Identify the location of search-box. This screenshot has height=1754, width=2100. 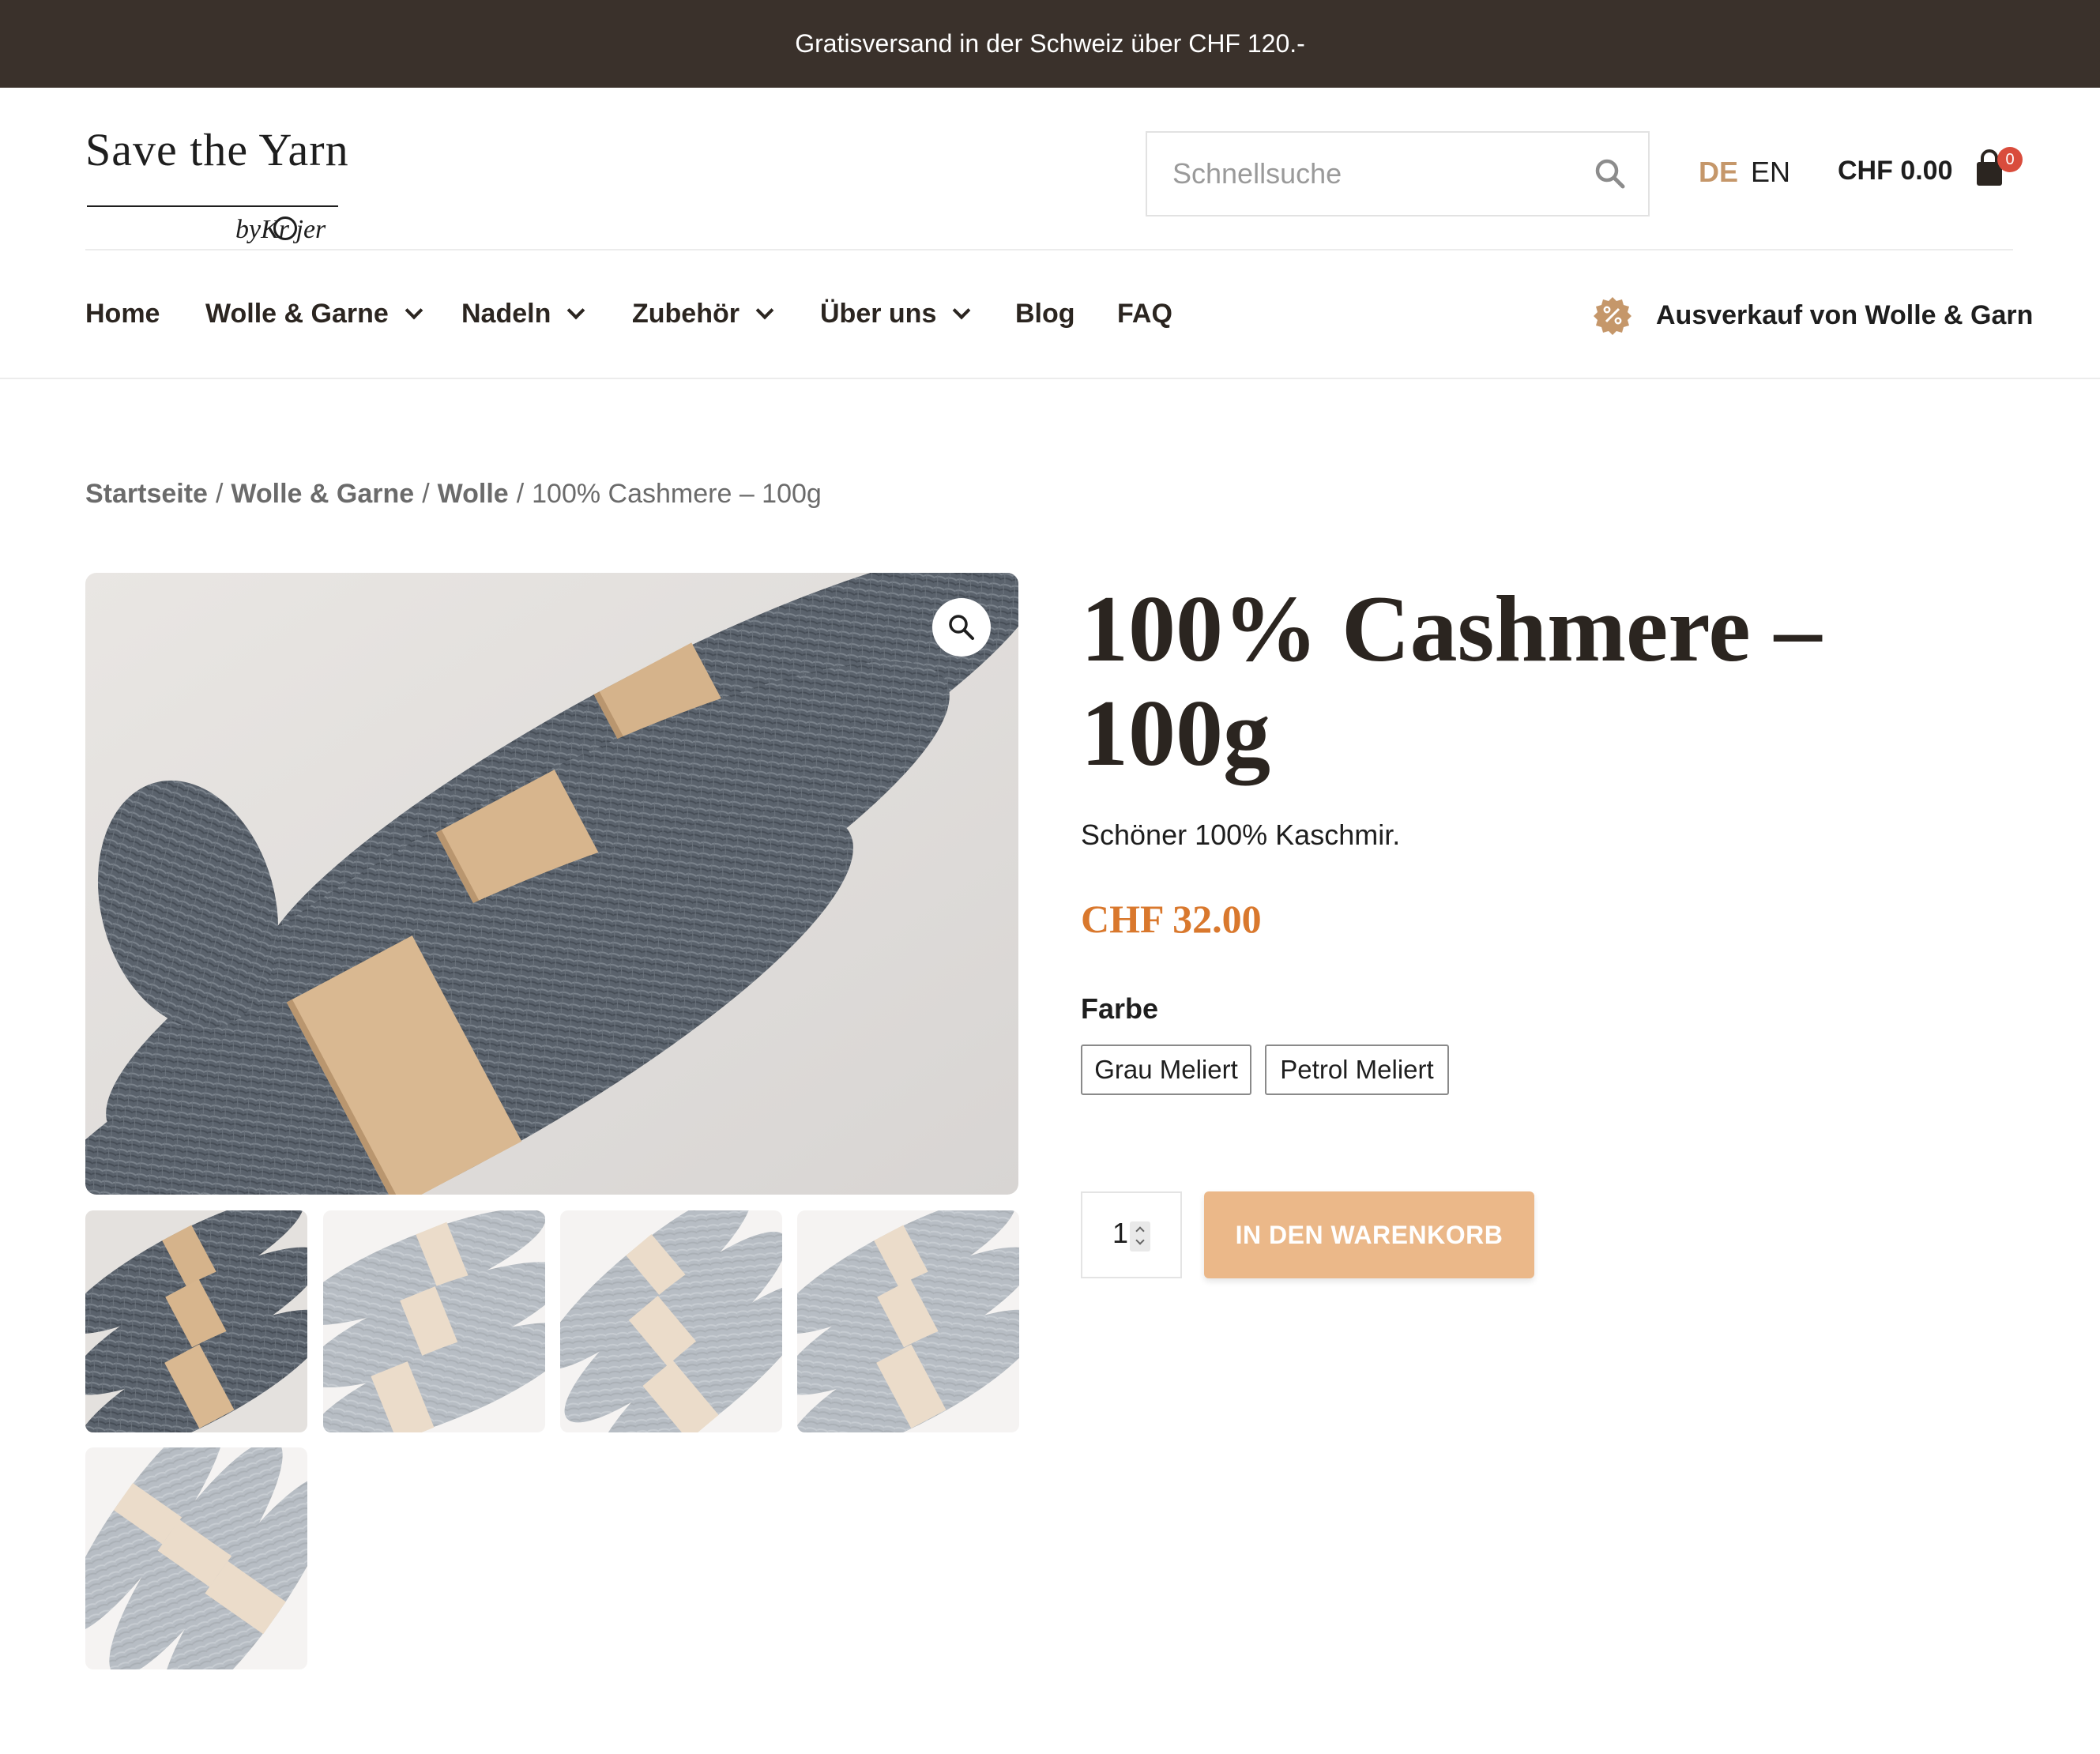
(1398, 173).